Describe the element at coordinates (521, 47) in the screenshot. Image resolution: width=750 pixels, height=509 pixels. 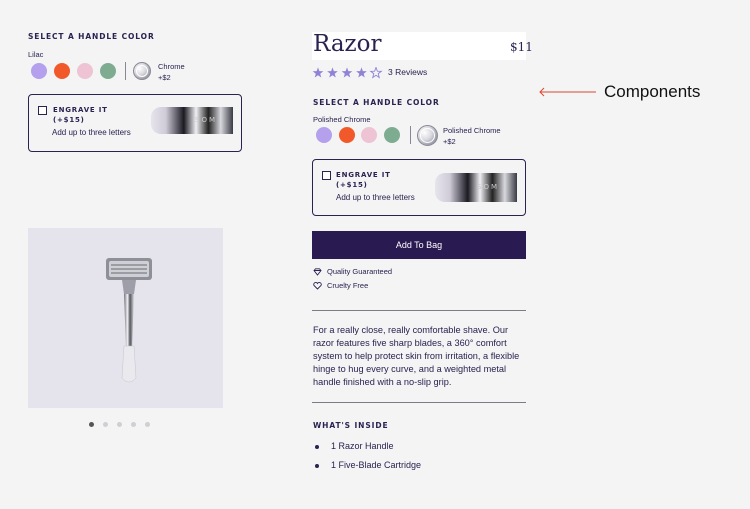
I see `product-price: $11` at that location.